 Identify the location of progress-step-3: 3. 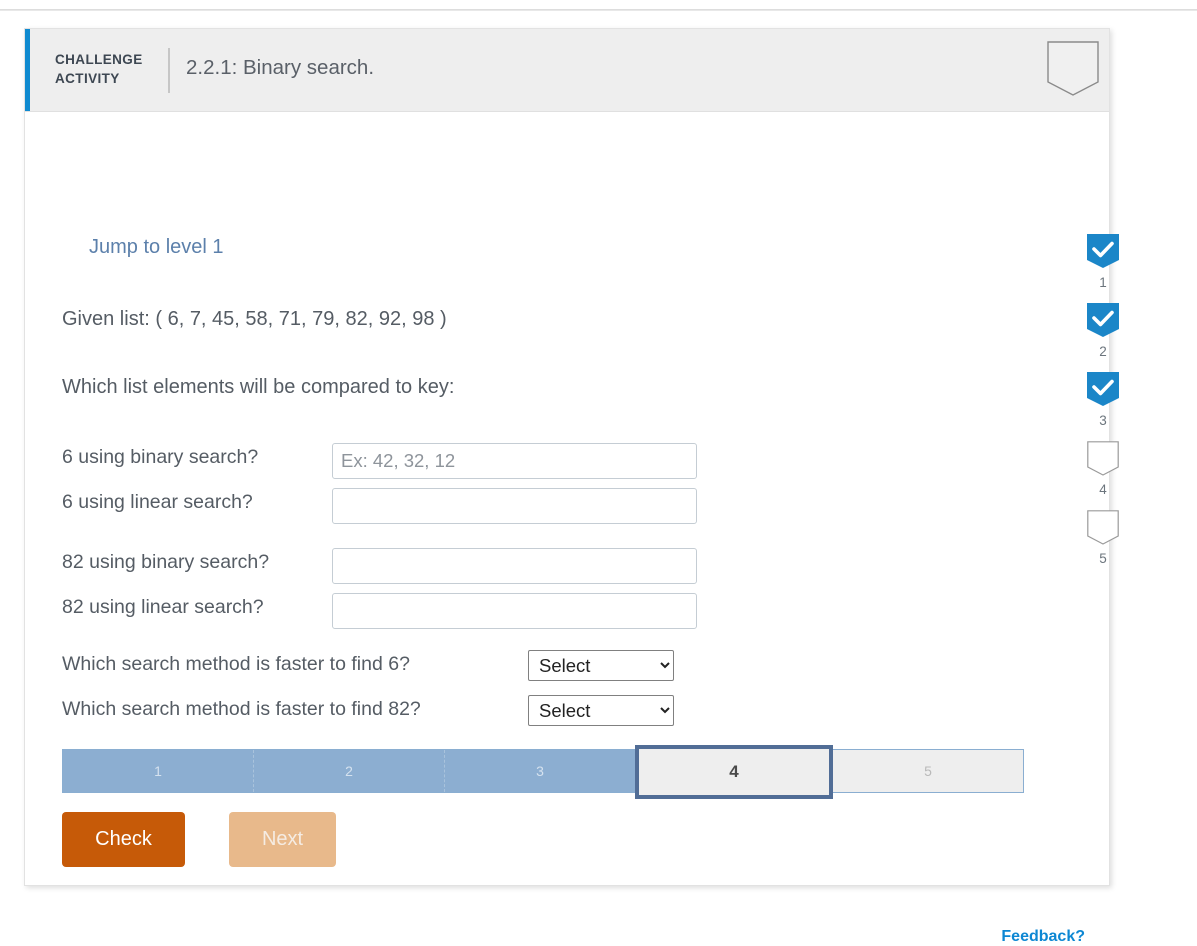
(540, 771).